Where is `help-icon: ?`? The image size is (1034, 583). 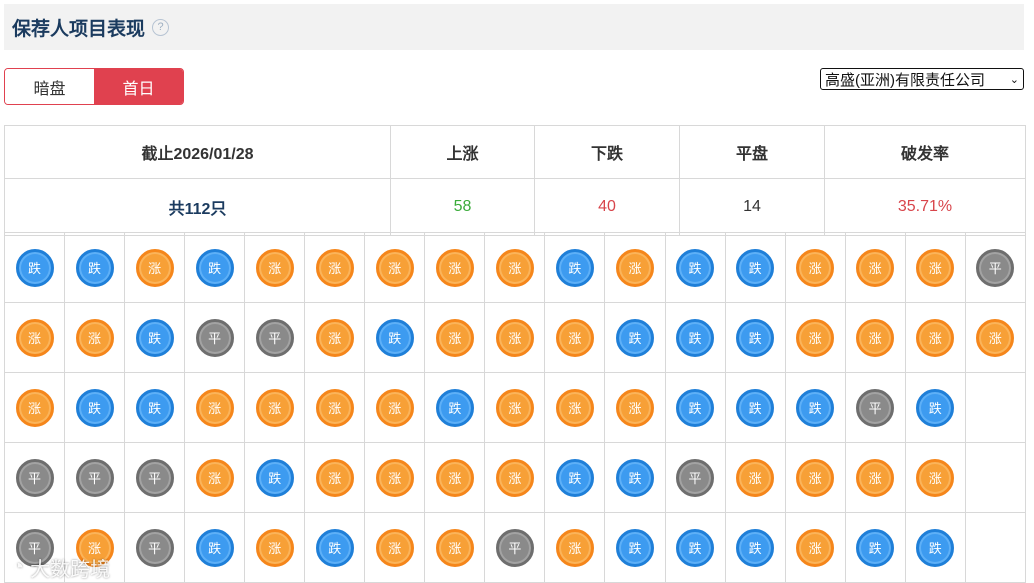
help-icon: ? is located at coordinates (161, 27).